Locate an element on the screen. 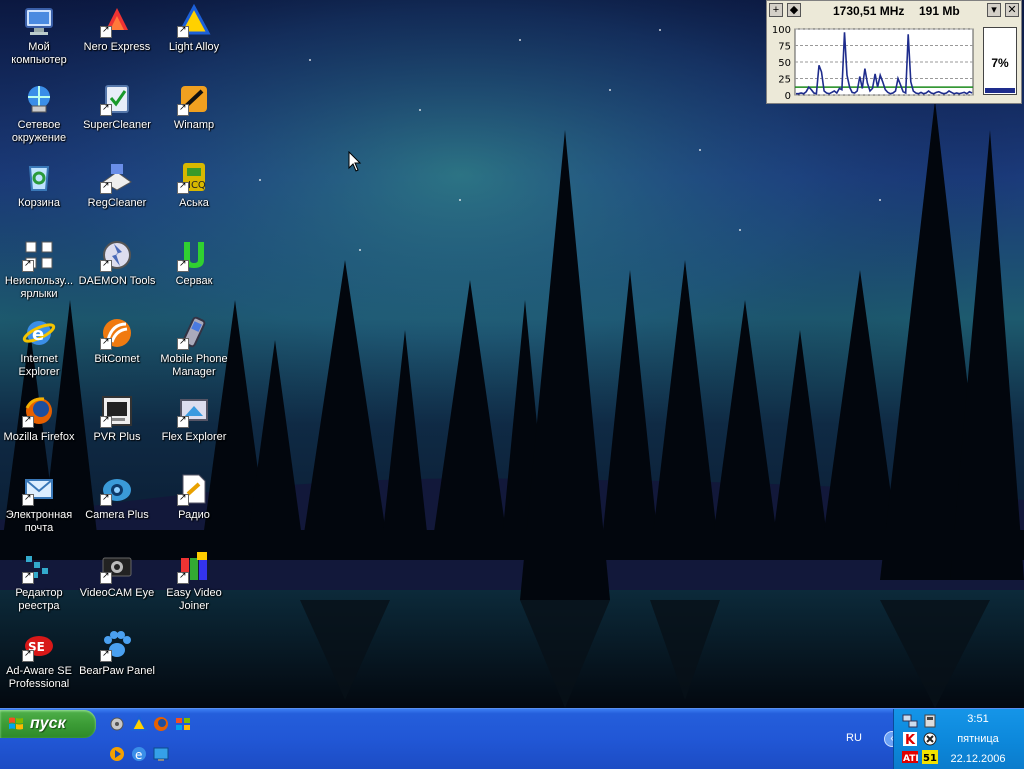  email-icon is located at coordinates (39, 489).